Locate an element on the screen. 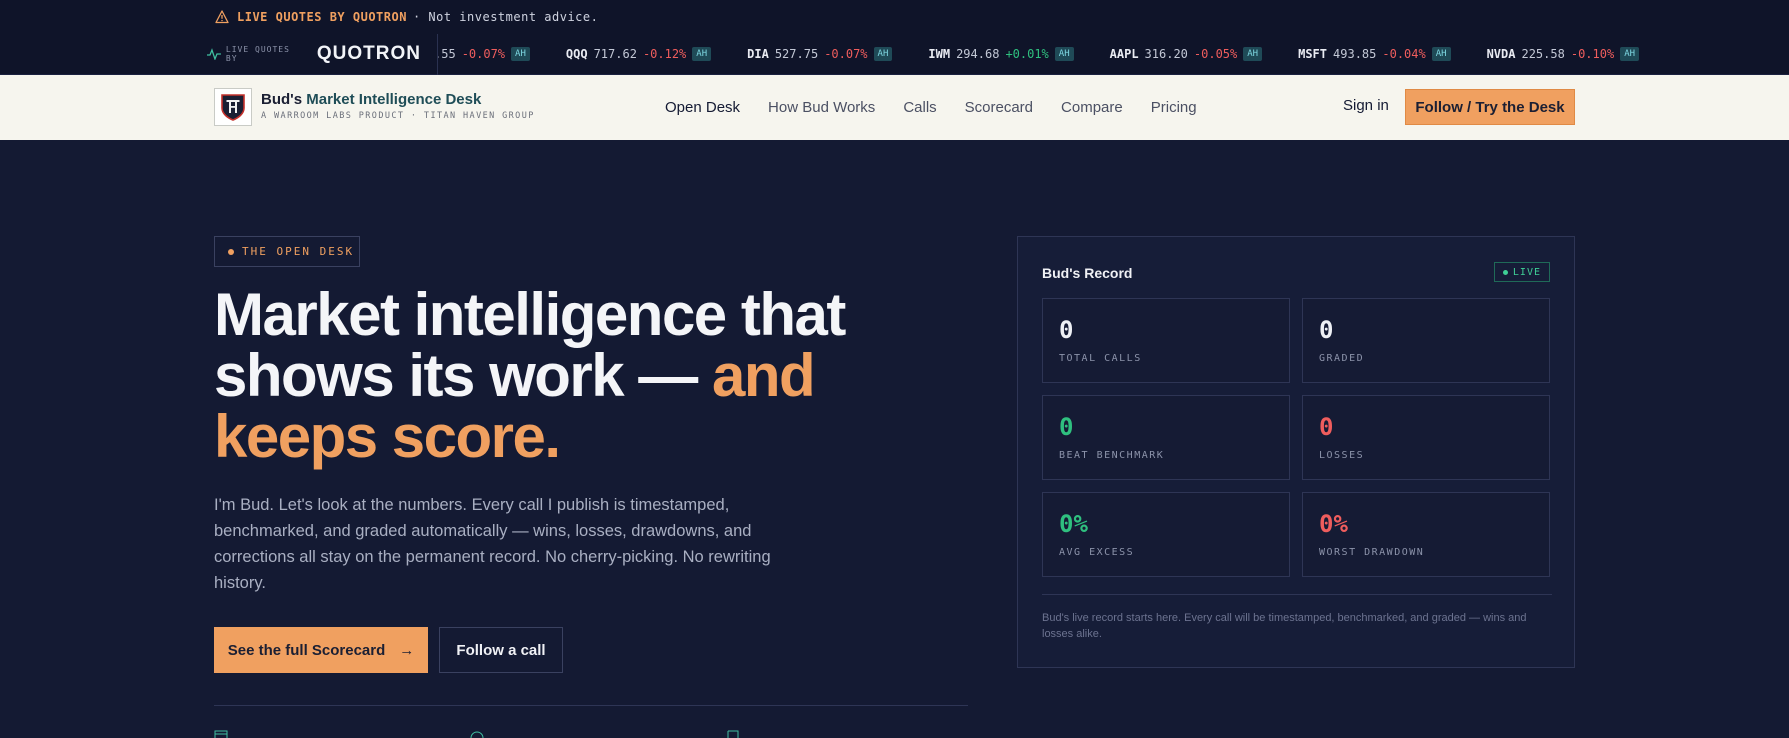  nav-scorecard: Scorecard is located at coordinates (999, 107).